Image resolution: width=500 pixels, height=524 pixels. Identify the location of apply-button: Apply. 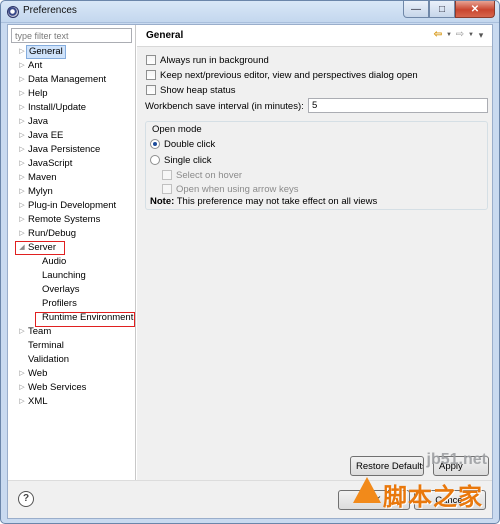
(461, 466).